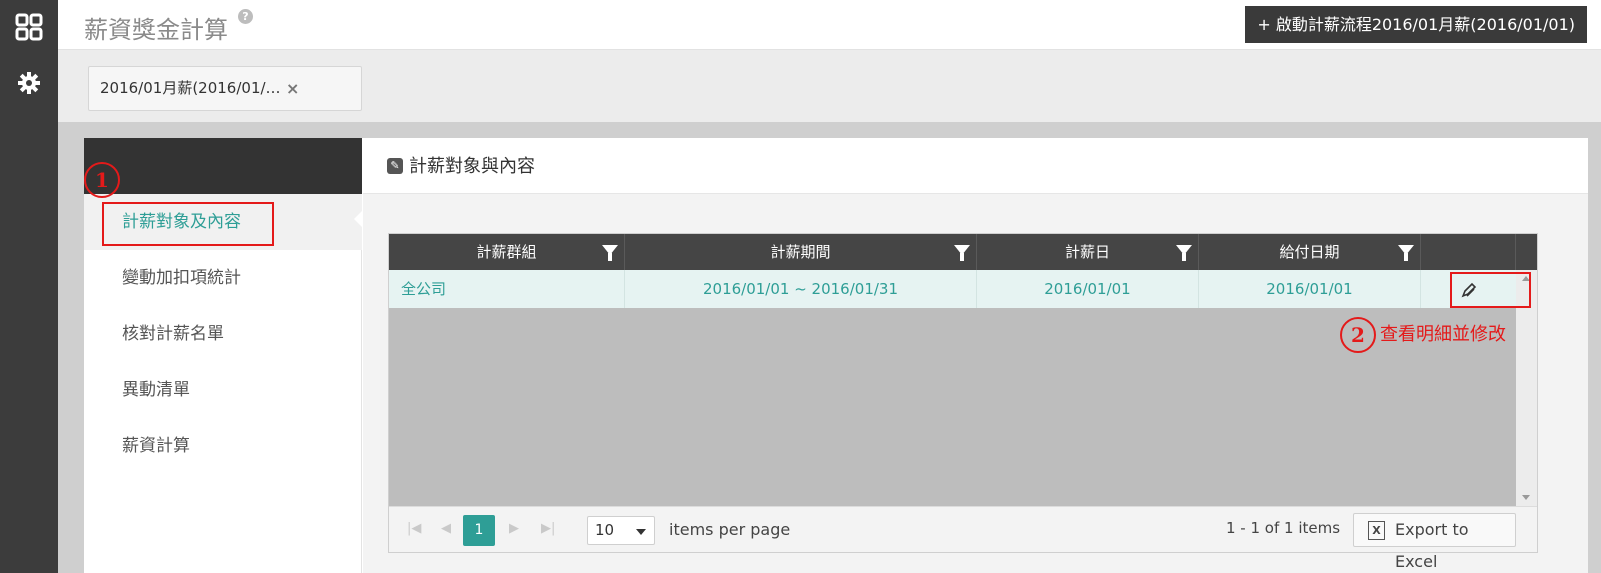  What do you see at coordinates (29, 286) in the screenshot?
I see `icon-rail` at bounding box center [29, 286].